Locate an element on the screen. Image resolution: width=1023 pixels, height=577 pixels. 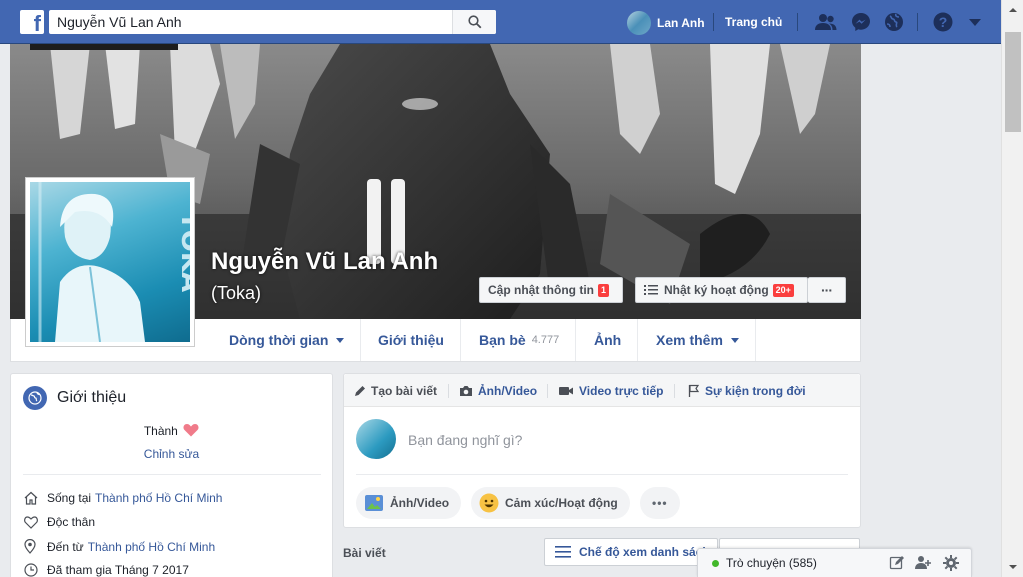
update-info-label: Cập nhật thông tin is located at coordinates (541, 290).